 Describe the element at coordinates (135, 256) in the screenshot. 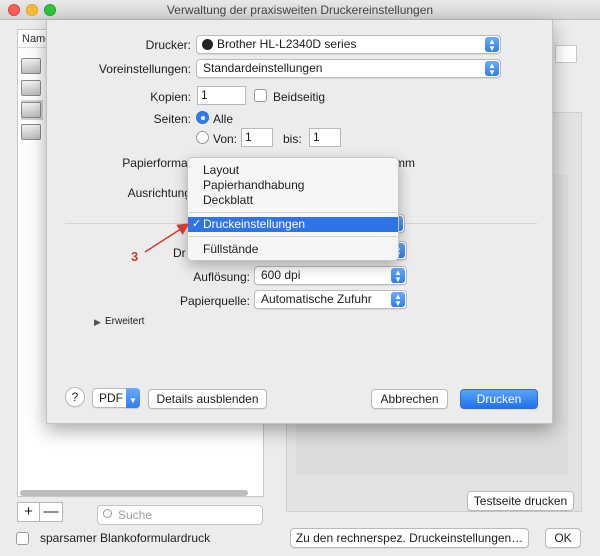

I see `callout-number: 3` at that location.